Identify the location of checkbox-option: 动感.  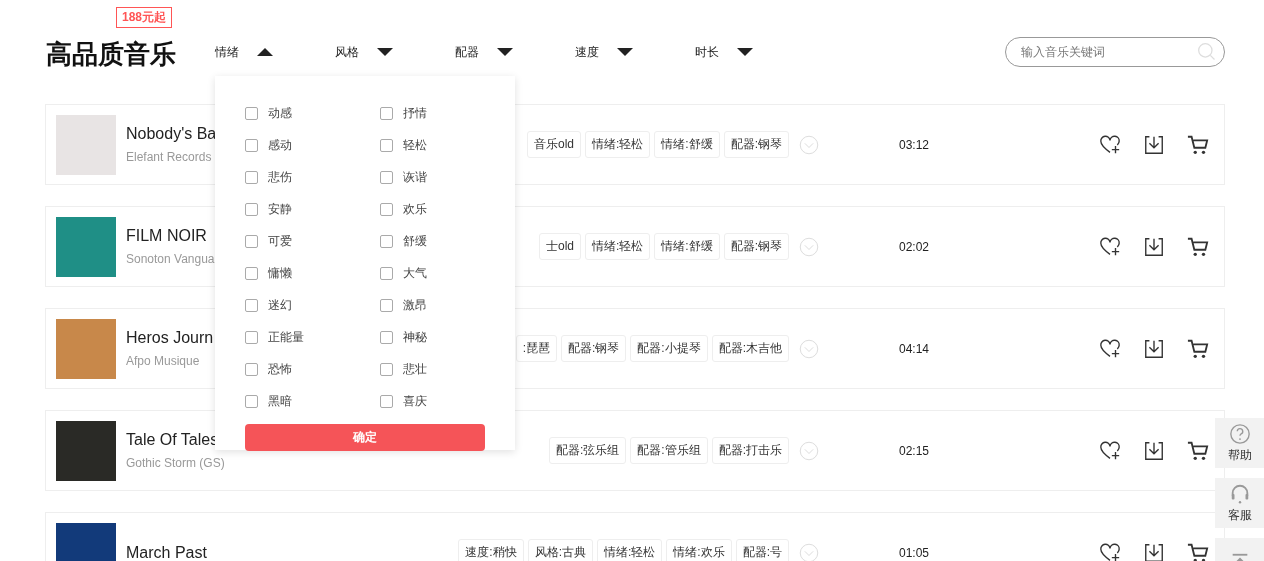
(312, 113).